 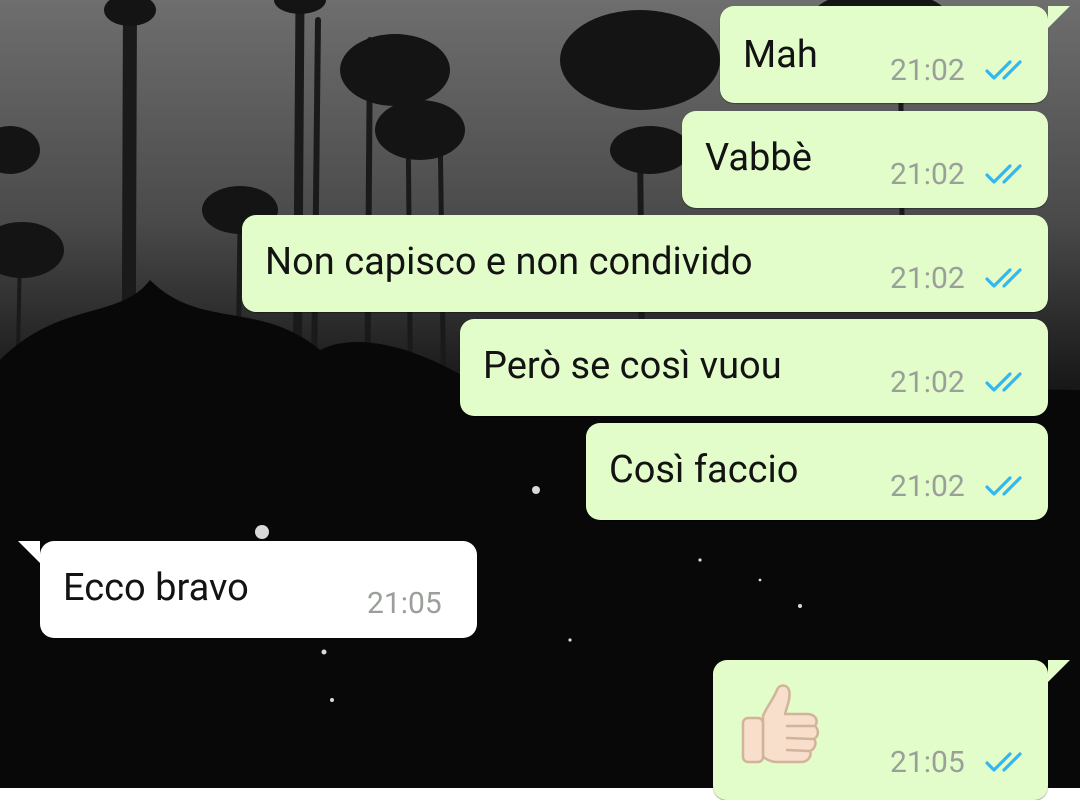 I want to click on message-bubble-outgoing: Così faccio 21:02, so click(x=817, y=471).